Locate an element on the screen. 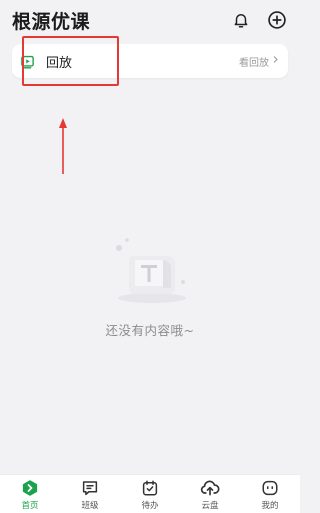 This screenshot has width=320, height=513. tab-todo: 待办 is located at coordinates (150, 494).